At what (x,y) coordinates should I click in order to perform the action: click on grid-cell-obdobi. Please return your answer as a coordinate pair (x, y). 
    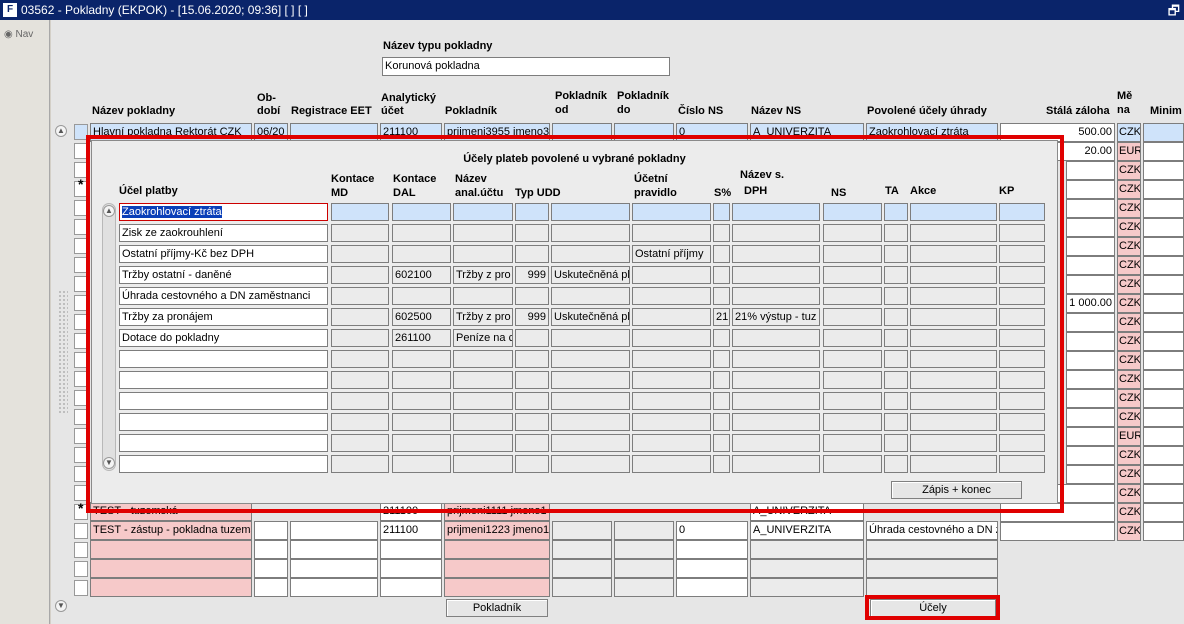
    Looking at the image, I should click on (271, 549).